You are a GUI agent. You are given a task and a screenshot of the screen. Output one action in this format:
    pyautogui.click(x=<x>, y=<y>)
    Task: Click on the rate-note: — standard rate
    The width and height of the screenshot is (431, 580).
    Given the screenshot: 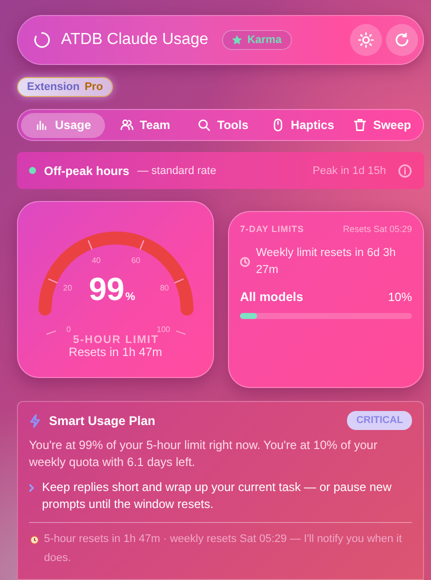 What is the action you would take?
    pyautogui.click(x=176, y=170)
    